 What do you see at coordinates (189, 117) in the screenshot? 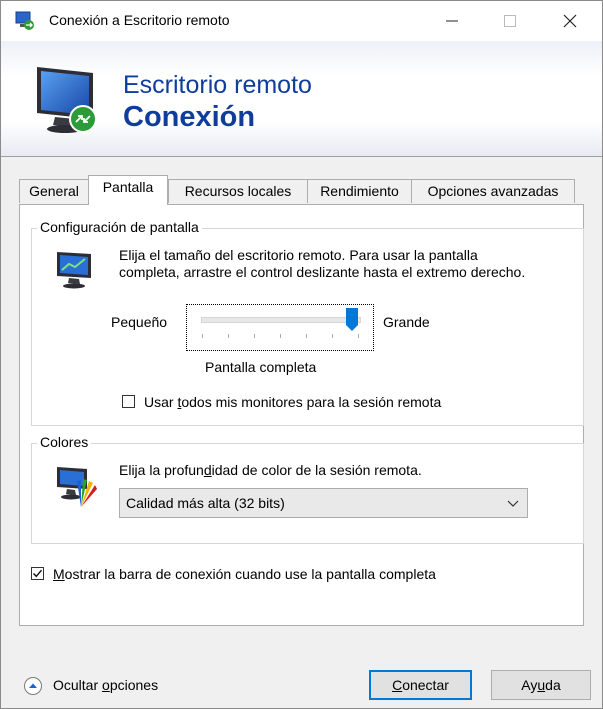
I see `banner-title-line2: Conexión` at bounding box center [189, 117].